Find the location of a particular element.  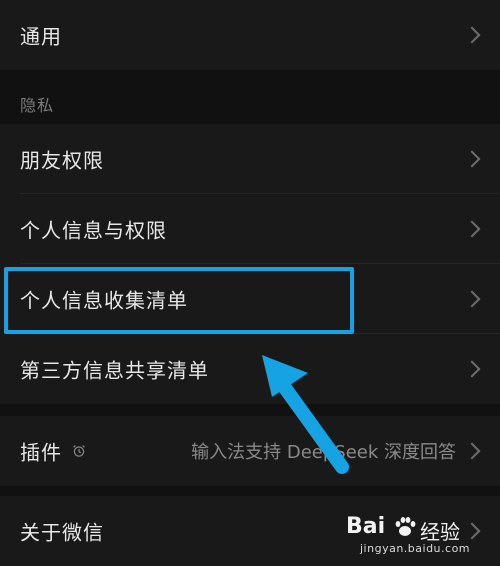

watermark-brand: Bai is located at coordinates (366, 526).